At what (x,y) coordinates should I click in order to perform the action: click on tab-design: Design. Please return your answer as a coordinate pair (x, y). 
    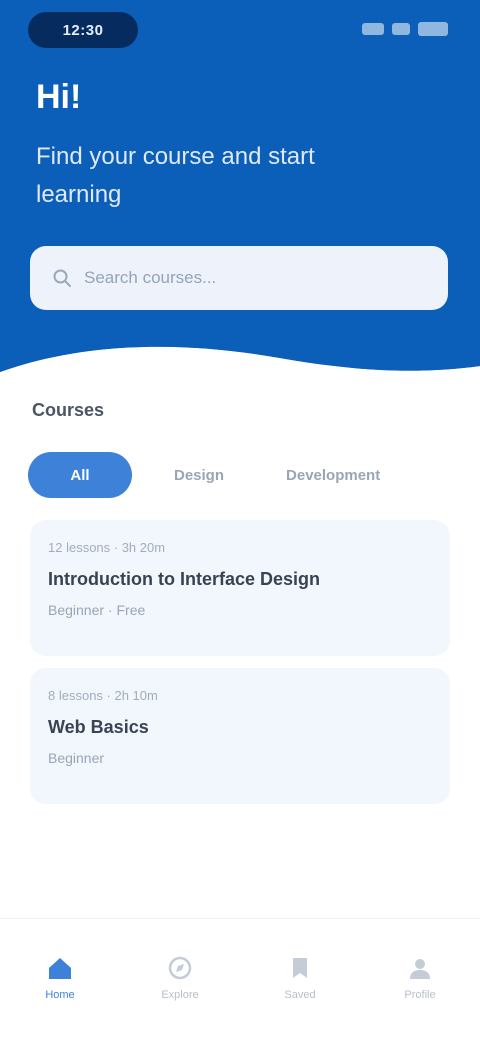
    Looking at the image, I should click on (199, 475).